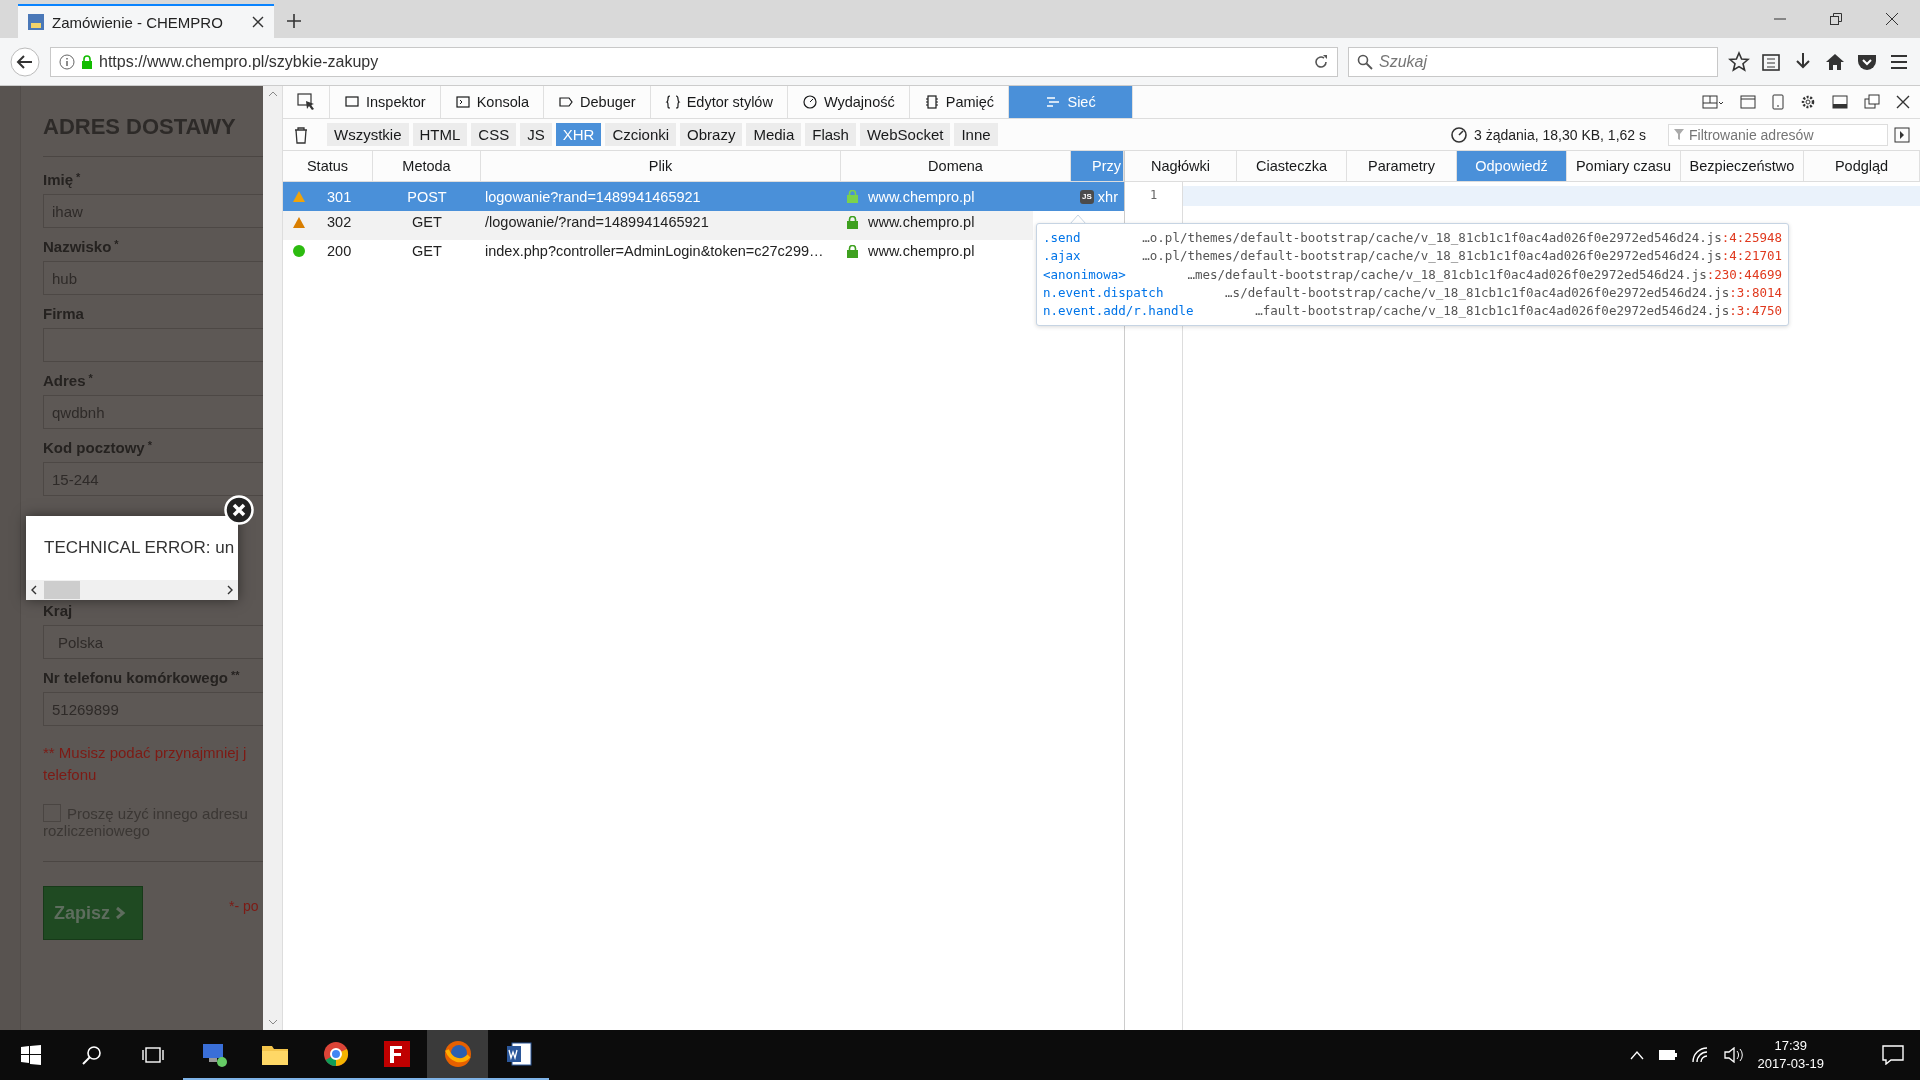 The width and height of the screenshot is (1920, 1080). Describe the element at coordinates (1103, 293) in the screenshot. I see `function-name: n.event.dispatch` at that location.